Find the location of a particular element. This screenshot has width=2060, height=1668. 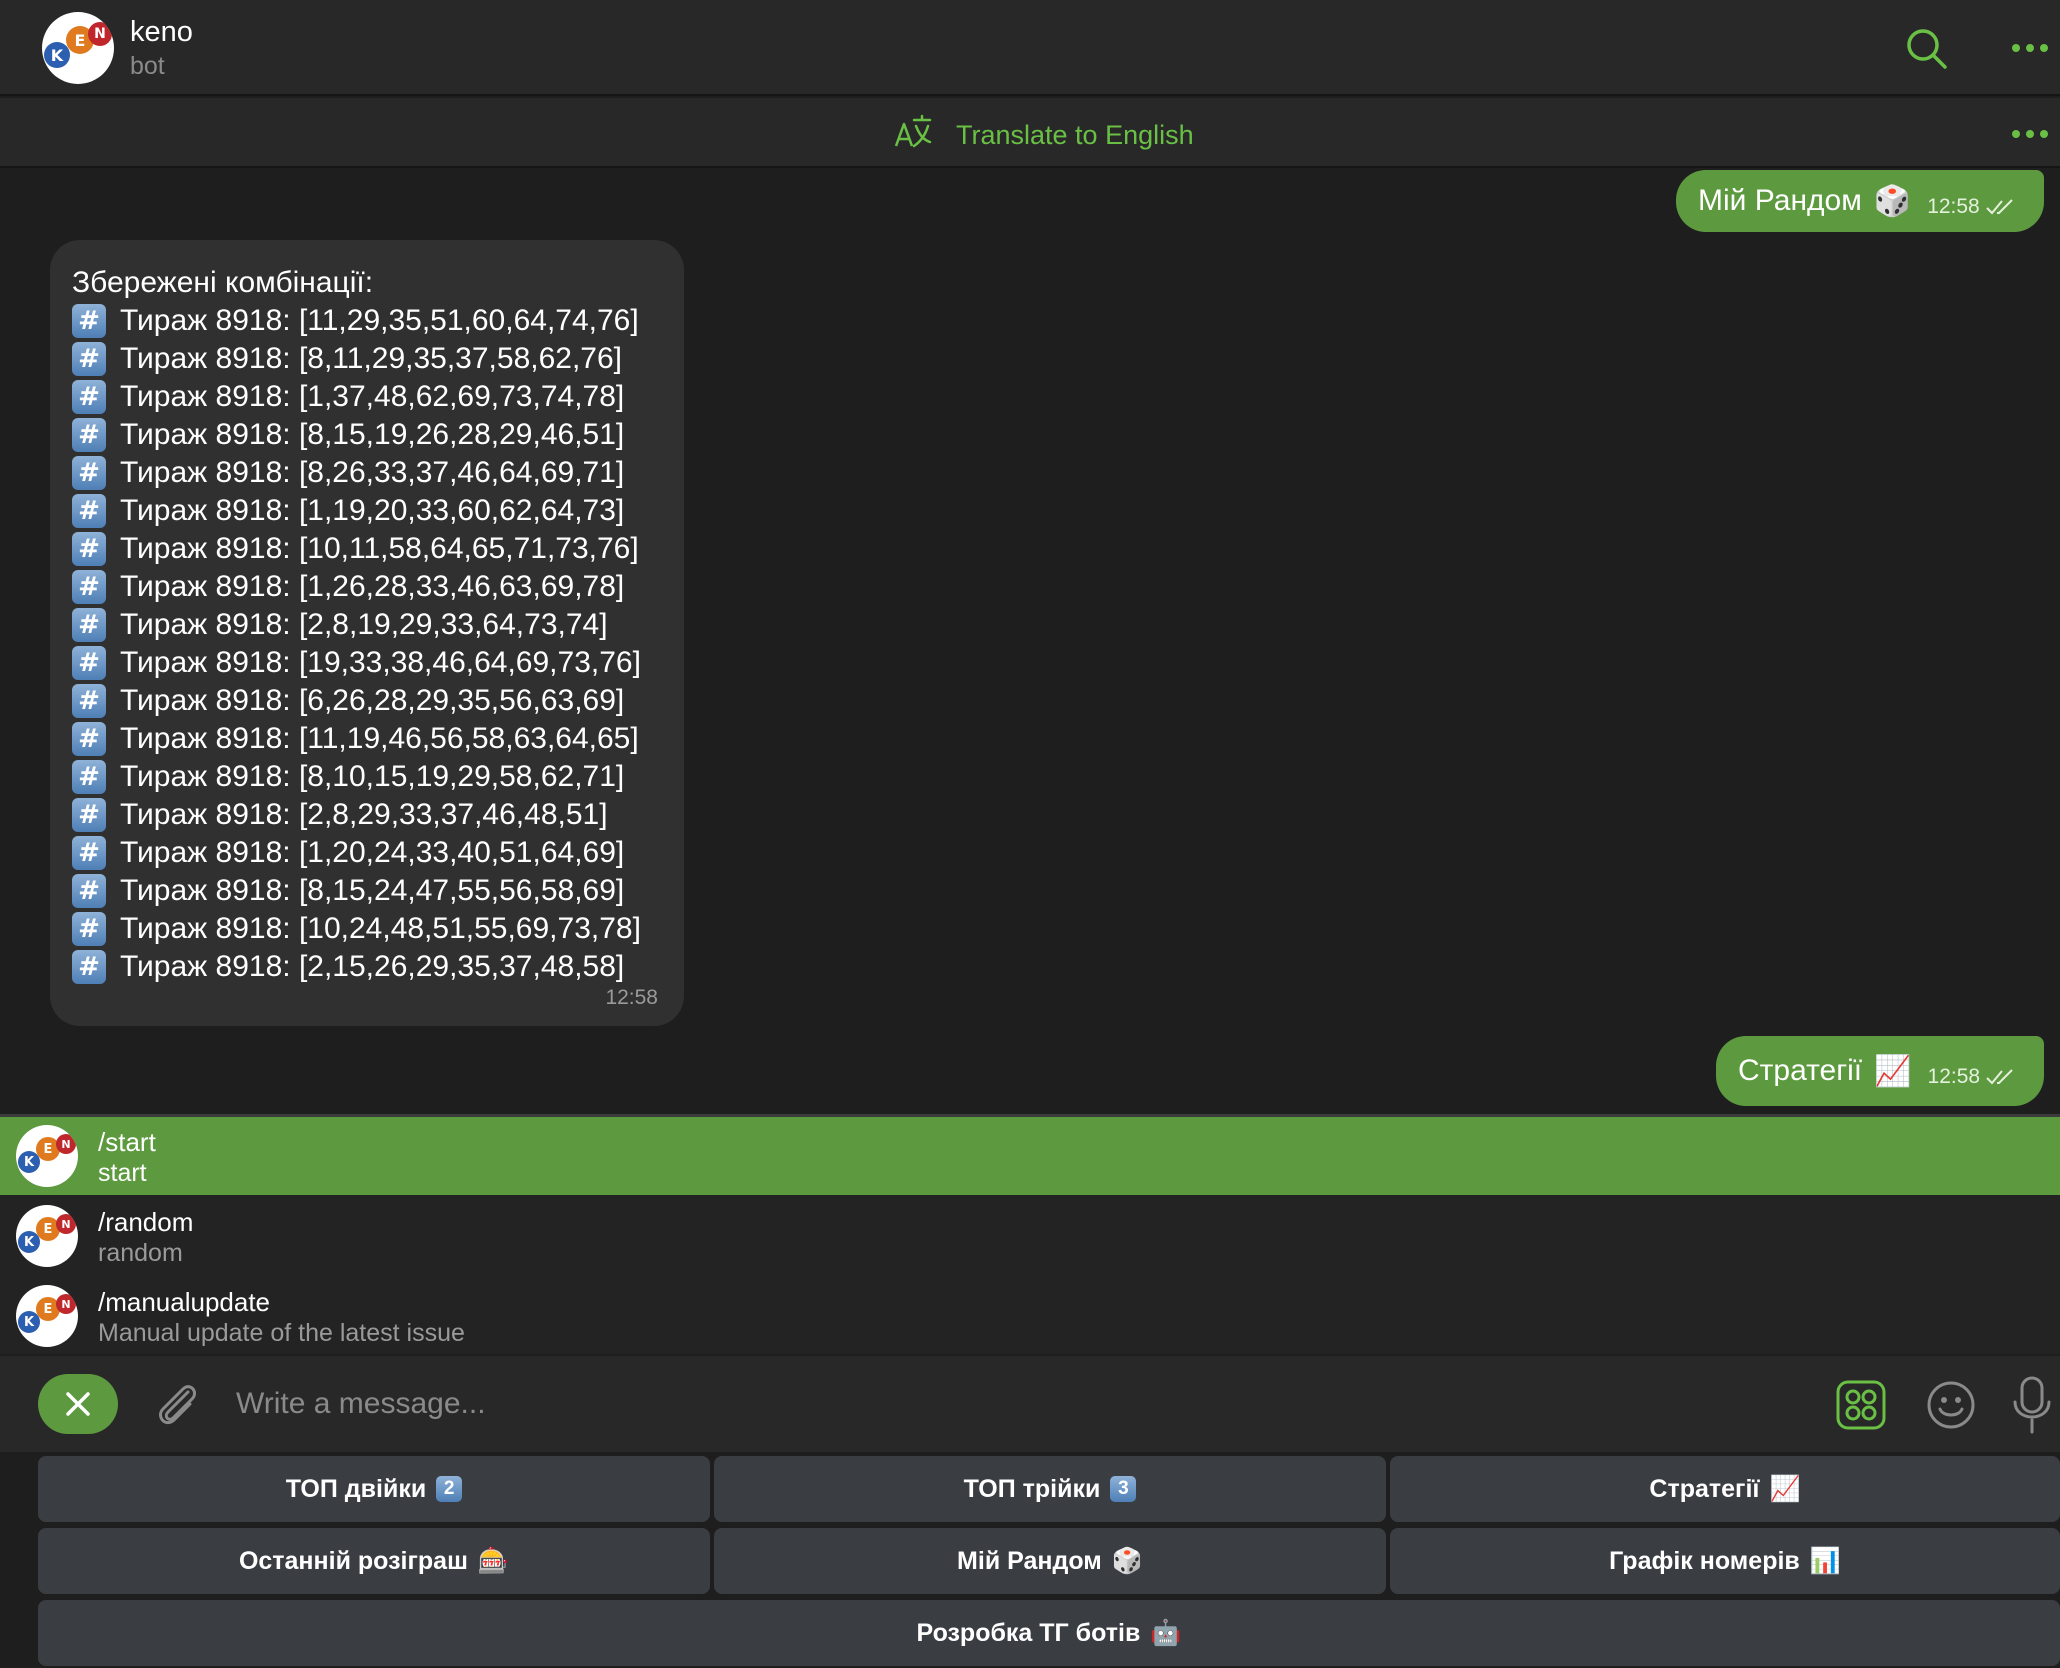

keyboard-button-bot-development: Розробка ТГ ботів 🤖 is located at coordinates (1049, 1633).